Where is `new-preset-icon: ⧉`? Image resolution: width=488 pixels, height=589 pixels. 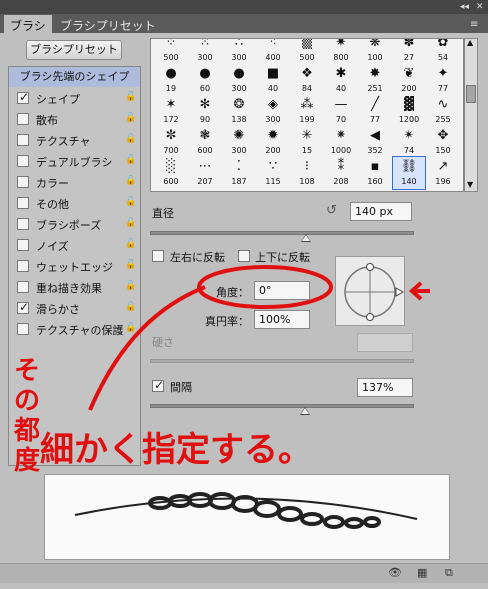 new-preset-icon: ⧉ is located at coordinates (449, 573).